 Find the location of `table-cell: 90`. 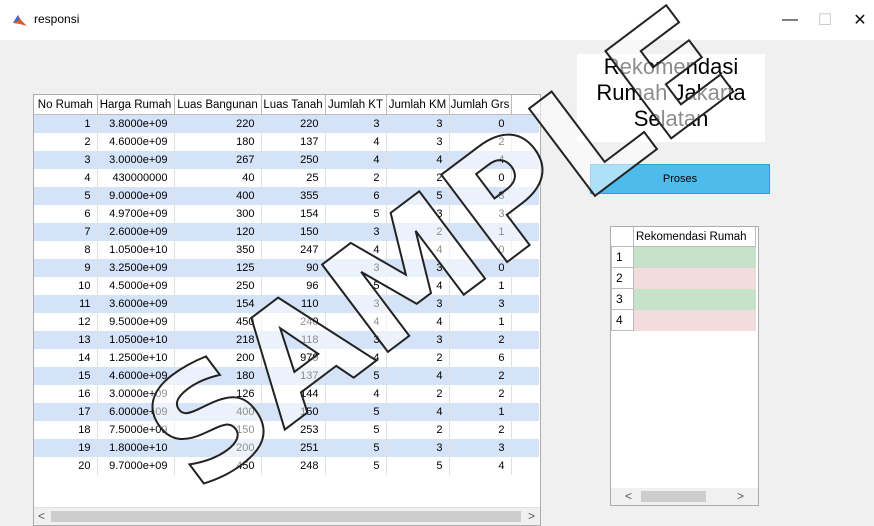

table-cell: 90 is located at coordinates (293, 268).